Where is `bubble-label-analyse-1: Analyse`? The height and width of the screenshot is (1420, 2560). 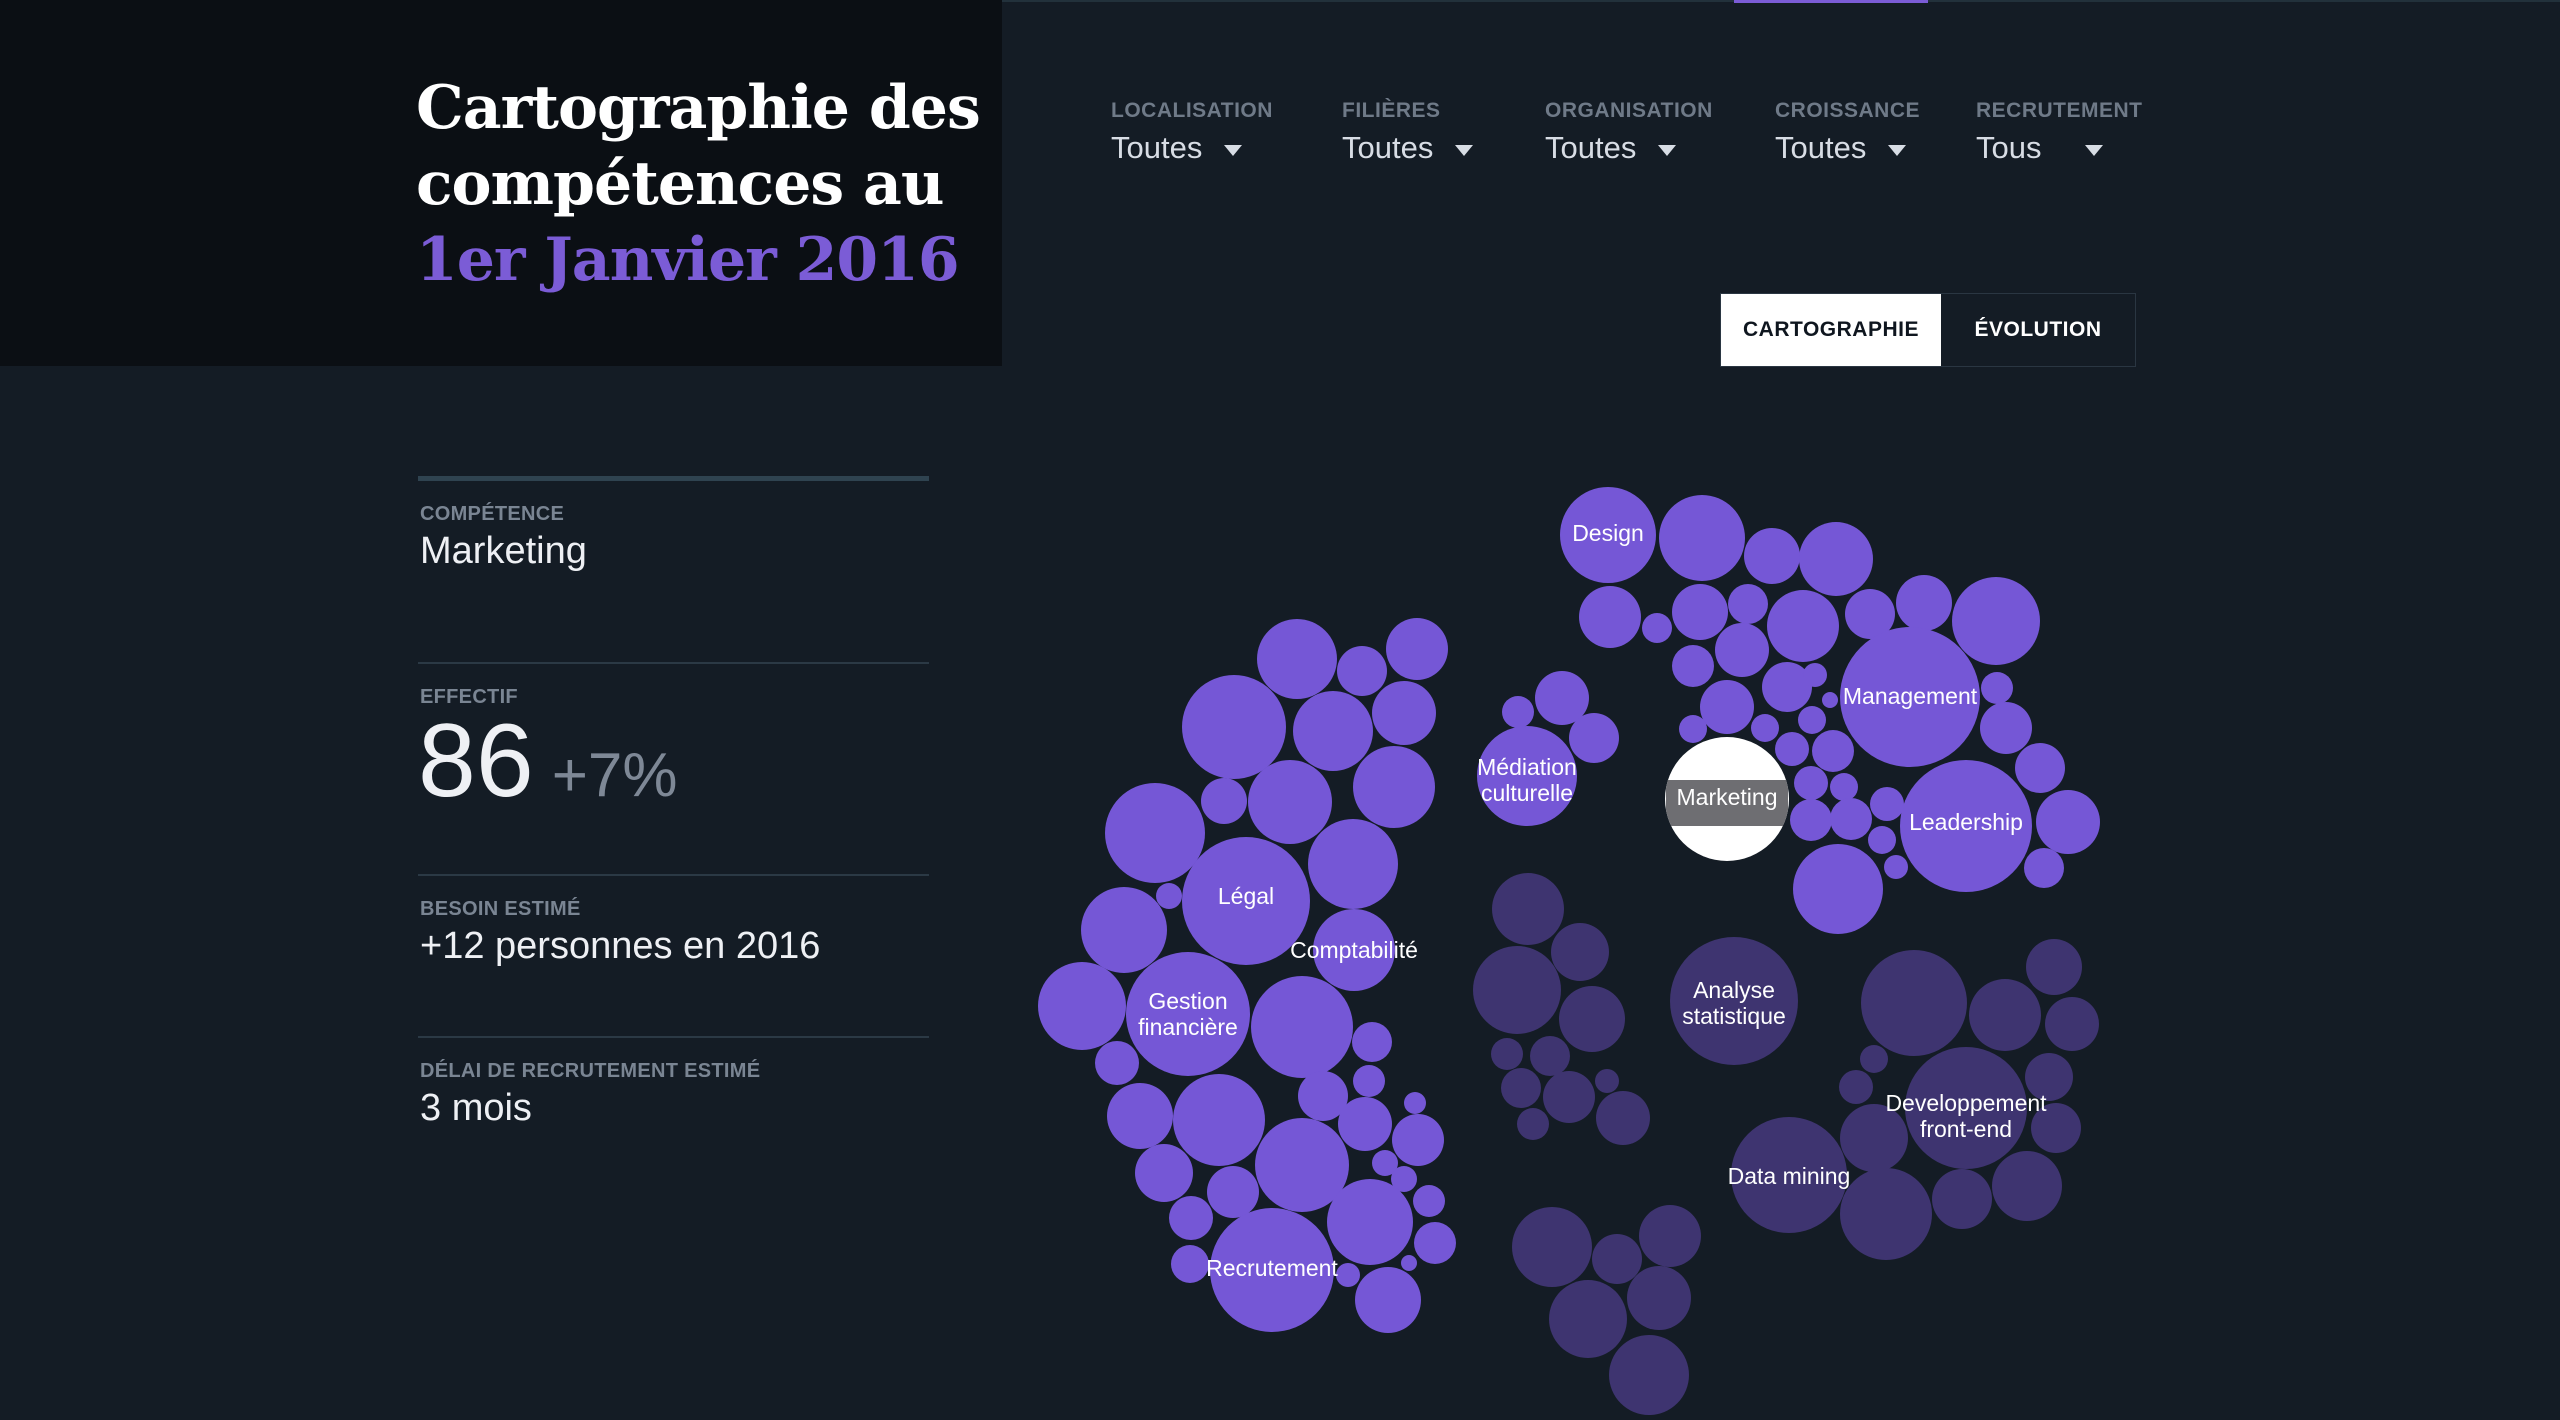 bubble-label-analyse-1: Analyse is located at coordinates (1734, 990).